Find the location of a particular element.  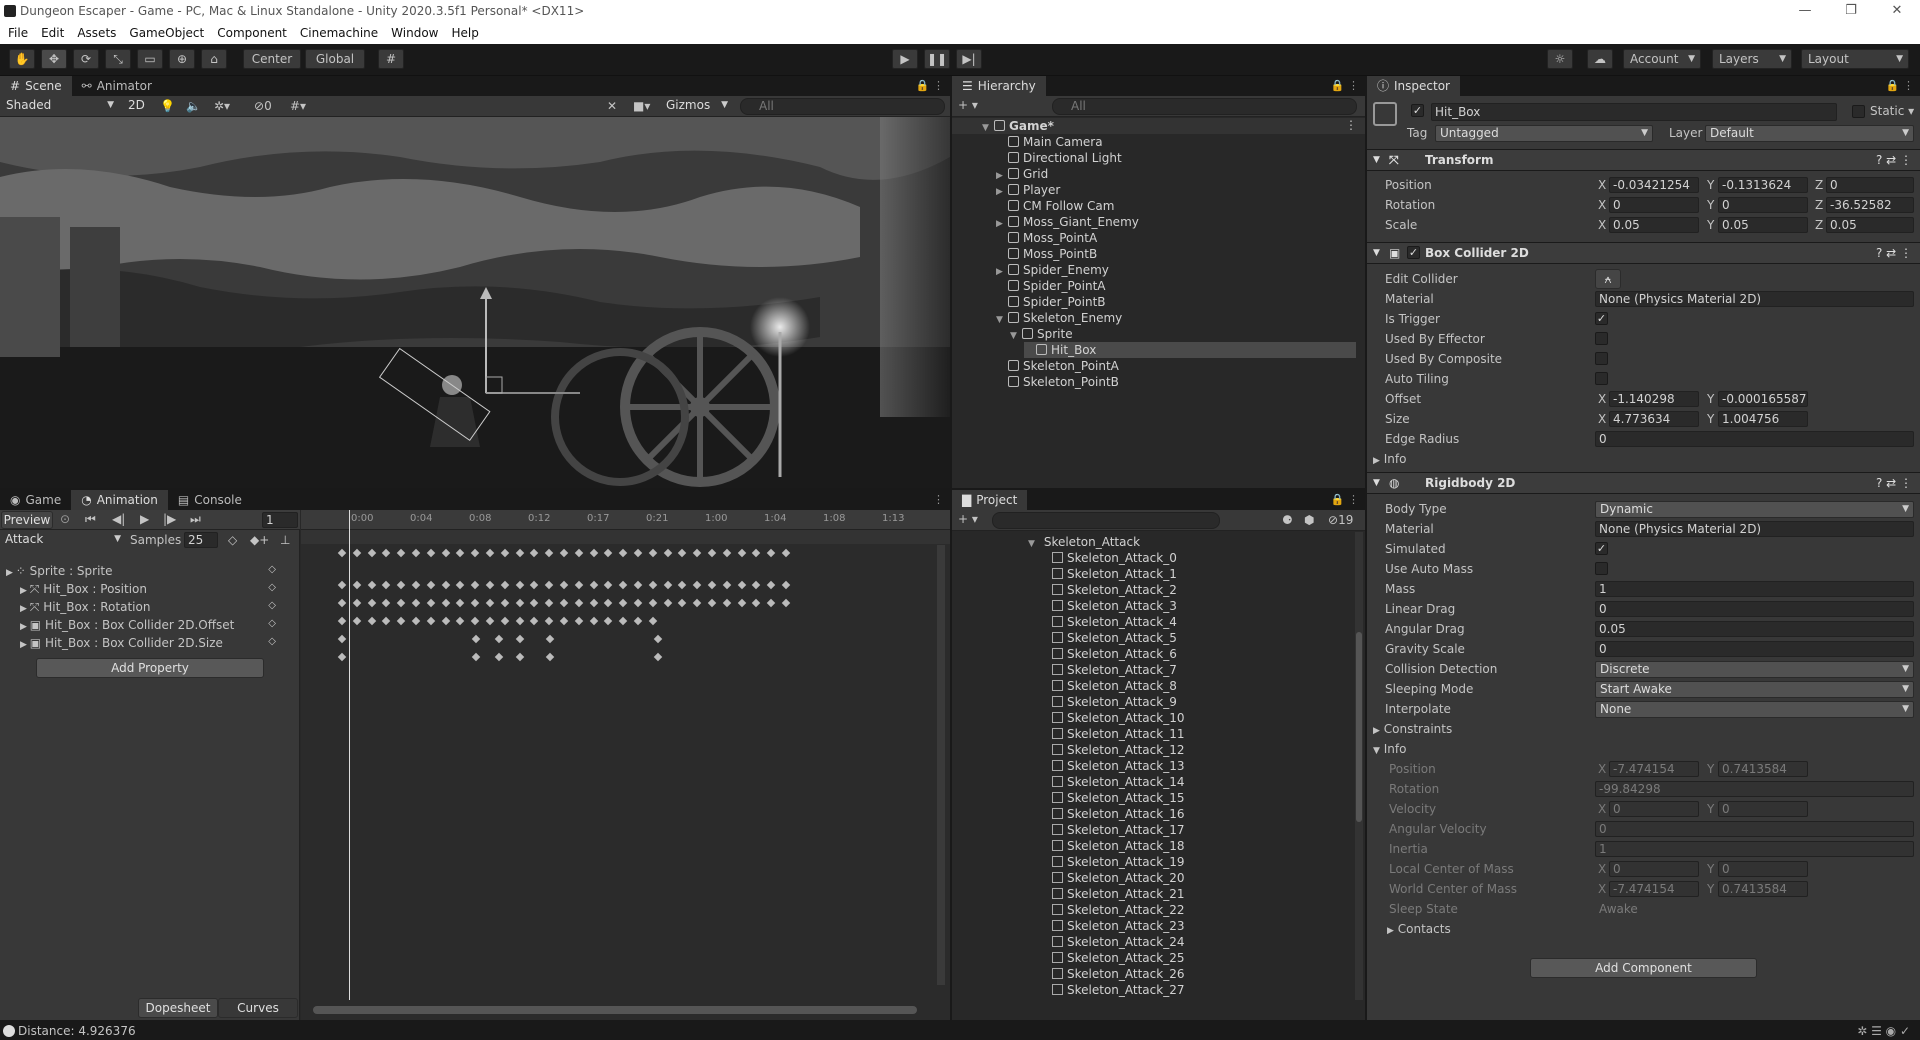

hierarchy-item: ▶ Moss_Giant_Enemy is located at coordinates (1176, 222).